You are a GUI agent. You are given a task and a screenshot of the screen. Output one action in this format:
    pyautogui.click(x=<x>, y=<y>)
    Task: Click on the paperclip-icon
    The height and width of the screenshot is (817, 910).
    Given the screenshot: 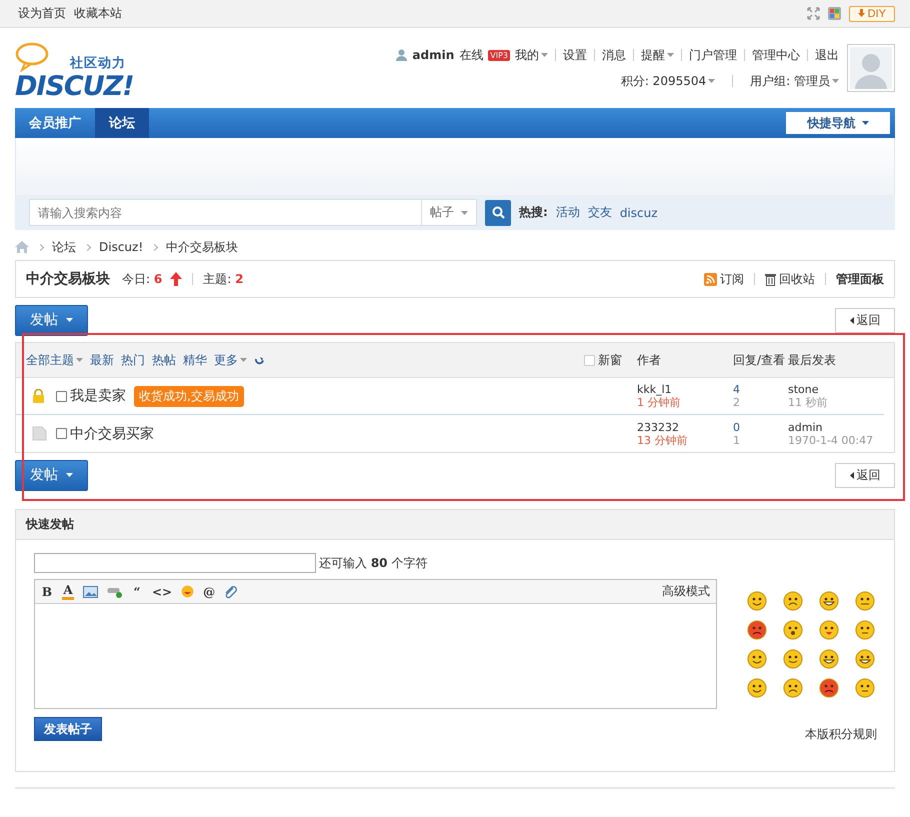 What is the action you would take?
    pyautogui.click(x=231, y=591)
    